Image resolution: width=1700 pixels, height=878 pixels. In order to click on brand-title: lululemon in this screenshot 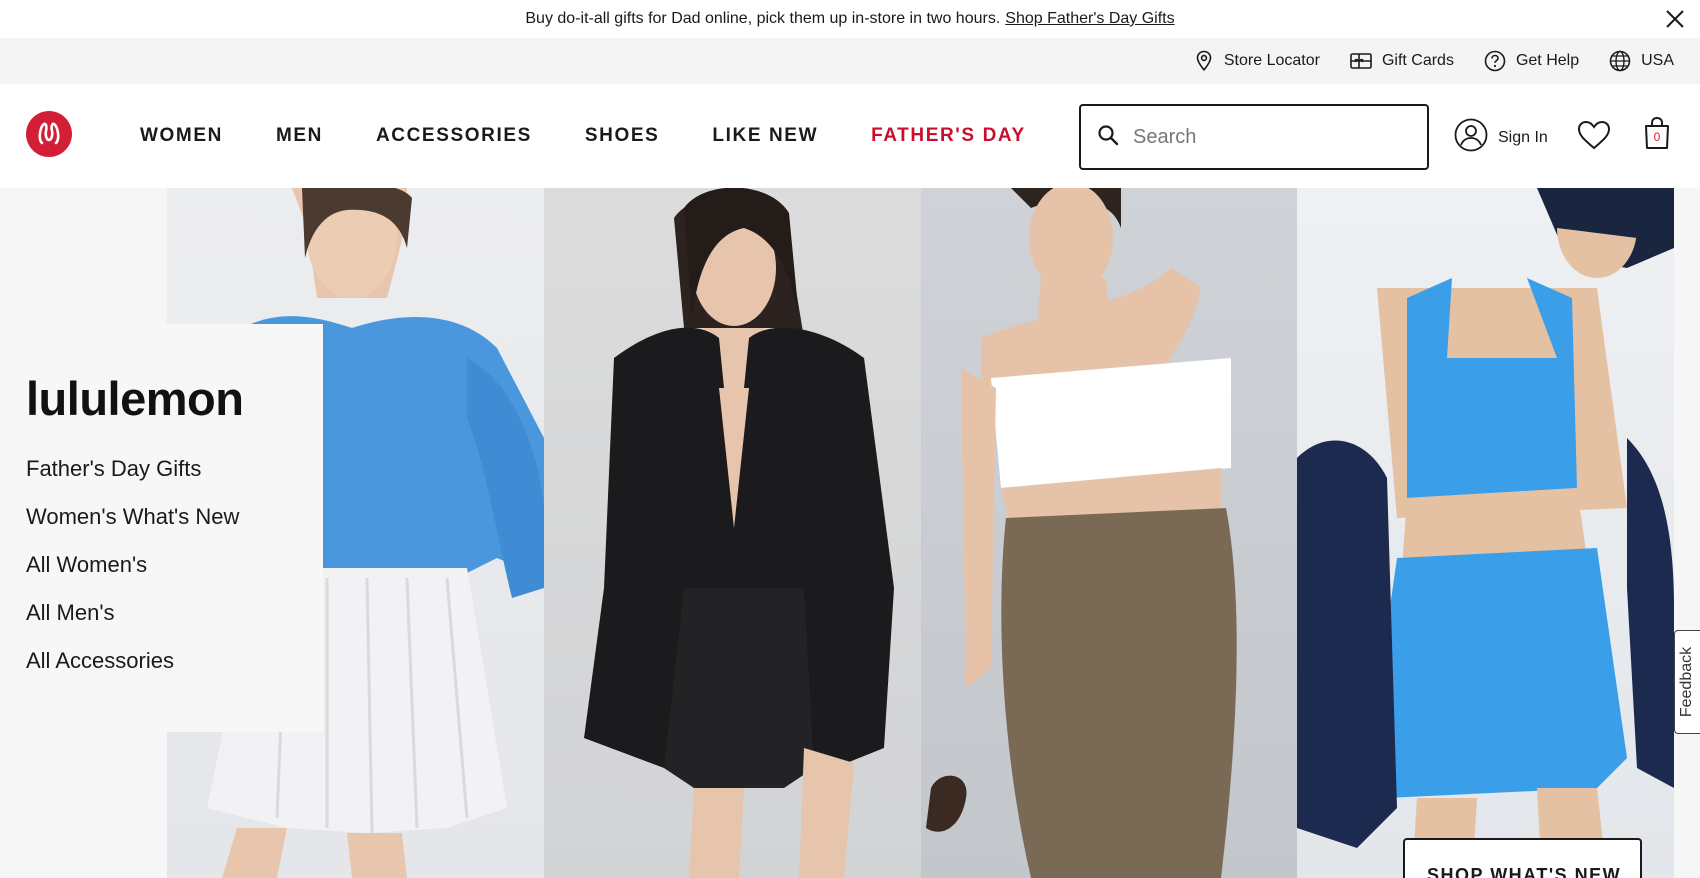, I will do `click(135, 398)`.